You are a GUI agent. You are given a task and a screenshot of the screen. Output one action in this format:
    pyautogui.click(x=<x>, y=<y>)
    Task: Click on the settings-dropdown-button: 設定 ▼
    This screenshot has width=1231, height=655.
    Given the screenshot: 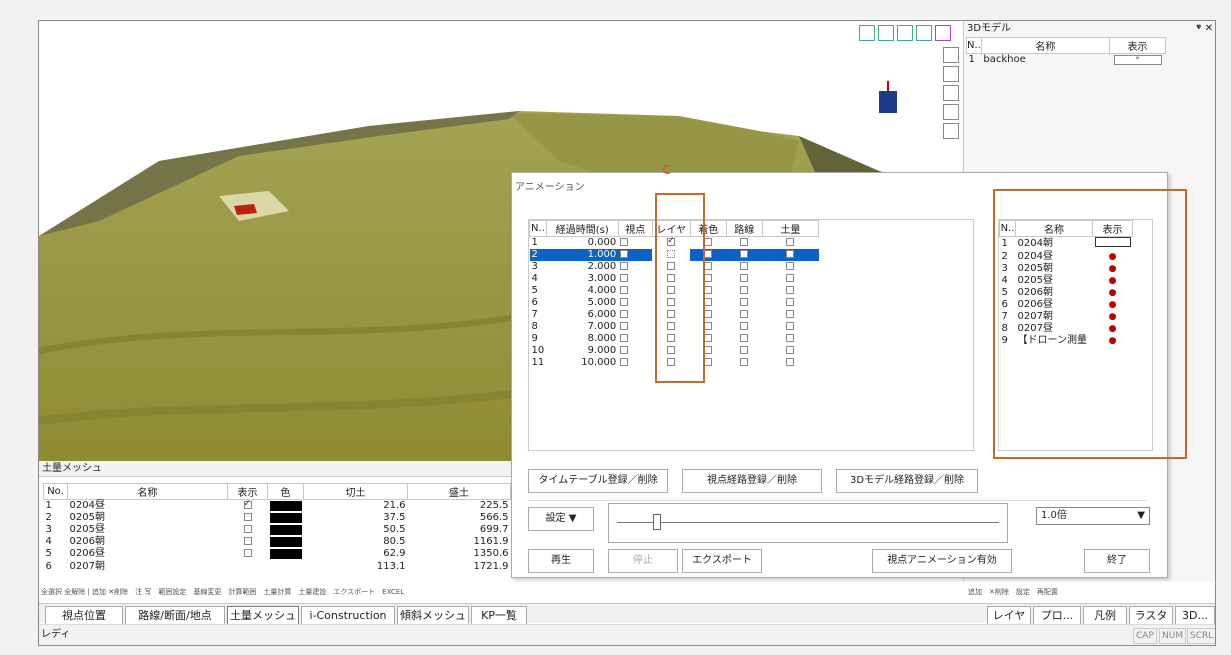 What is the action you would take?
    pyautogui.click(x=561, y=519)
    